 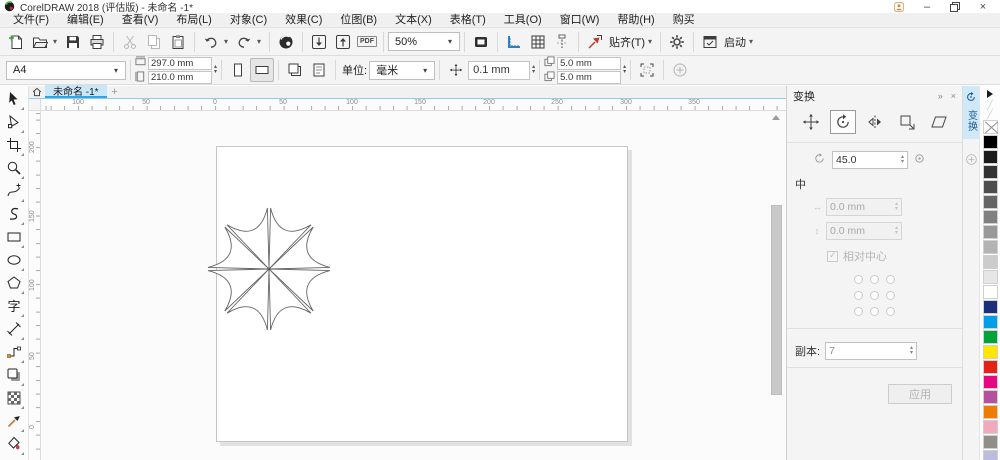 I want to click on menu-item-10: 窗口(W), so click(x=580, y=20).